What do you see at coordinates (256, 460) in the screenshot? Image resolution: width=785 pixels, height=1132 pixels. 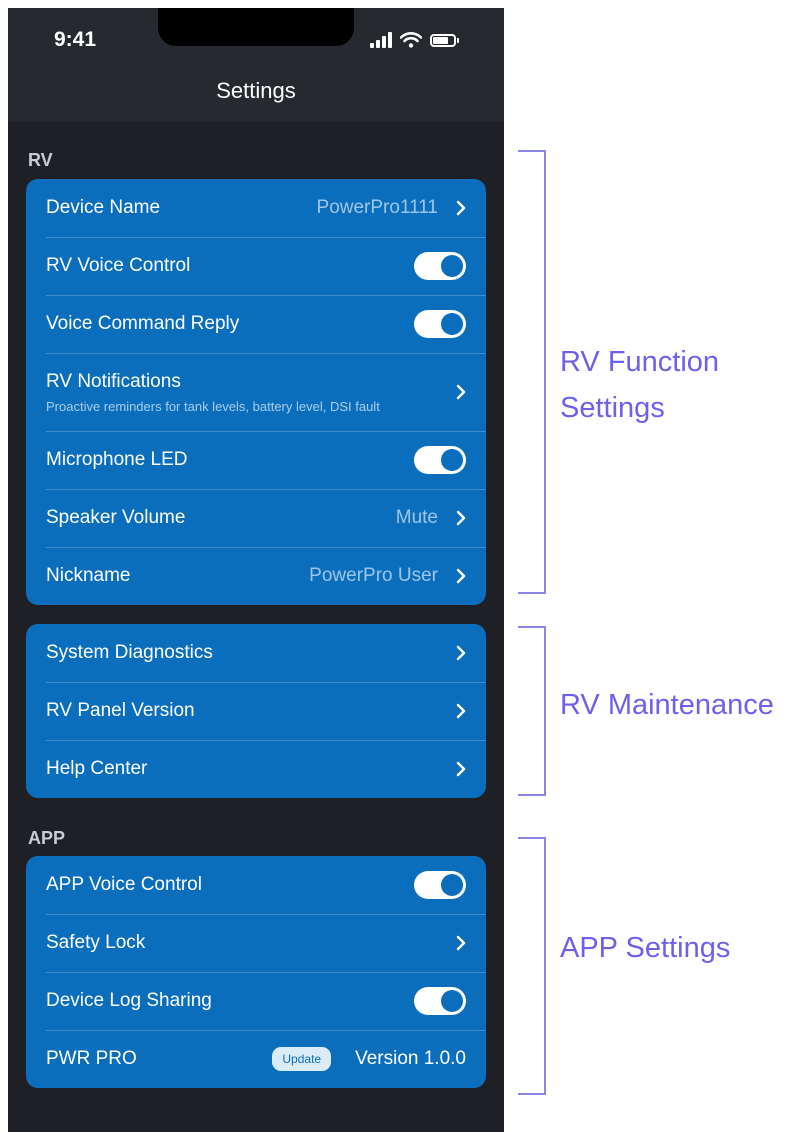 I see `microphone-led-row: Microphone LED` at bounding box center [256, 460].